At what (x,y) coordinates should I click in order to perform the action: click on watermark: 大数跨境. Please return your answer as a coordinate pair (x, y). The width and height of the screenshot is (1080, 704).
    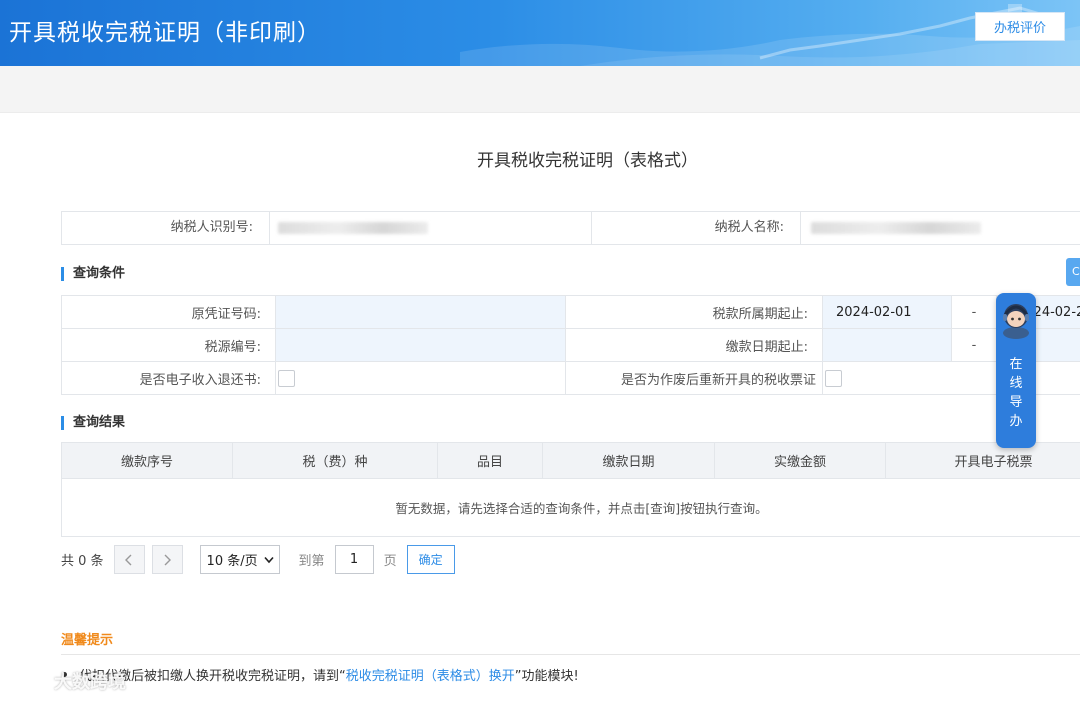
    Looking at the image, I should click on (67, 681).